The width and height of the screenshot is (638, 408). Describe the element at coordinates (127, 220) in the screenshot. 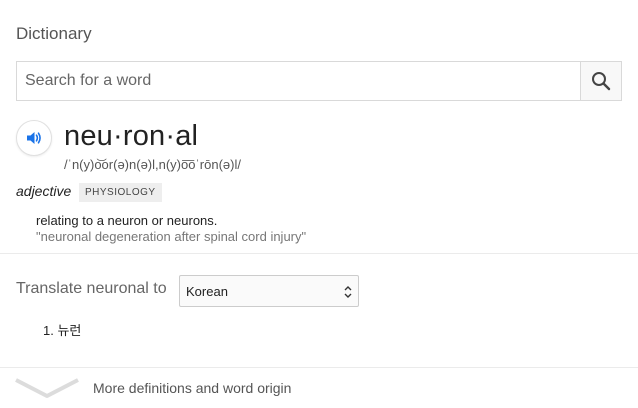

I see `definition-text: relating to a neuron or neurons.` at that location.